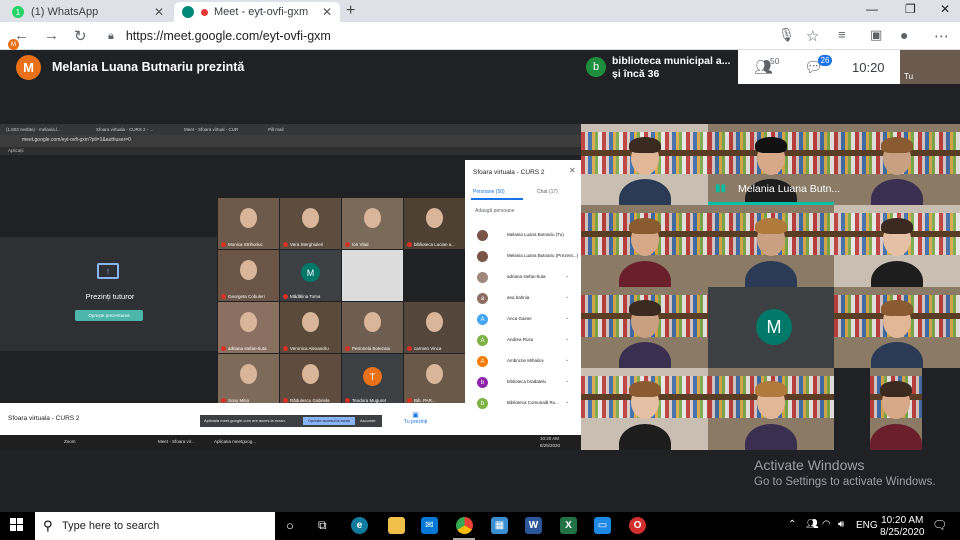  Describe the element at coordinates (523, 404) in the screenshot. I see `people-list-item: b Biblioteca Comunală Ru... ⌄` at that location.